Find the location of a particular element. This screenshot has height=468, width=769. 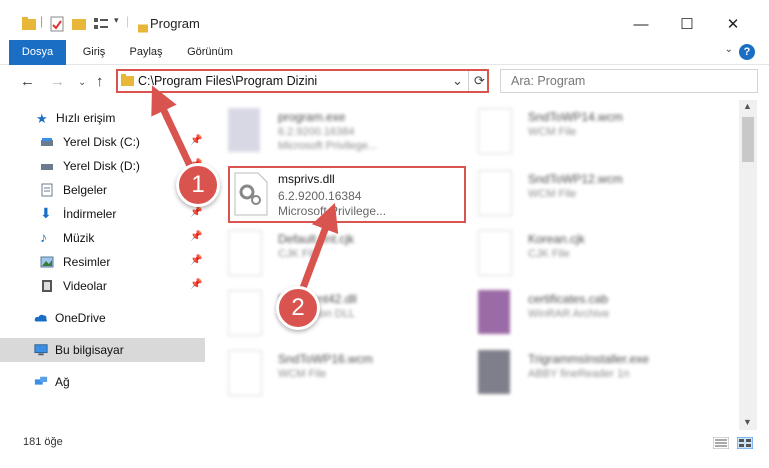

sidebar-item-disk-c: Yerel Disk (C:) 📌 is located at coordinates (102, 142).